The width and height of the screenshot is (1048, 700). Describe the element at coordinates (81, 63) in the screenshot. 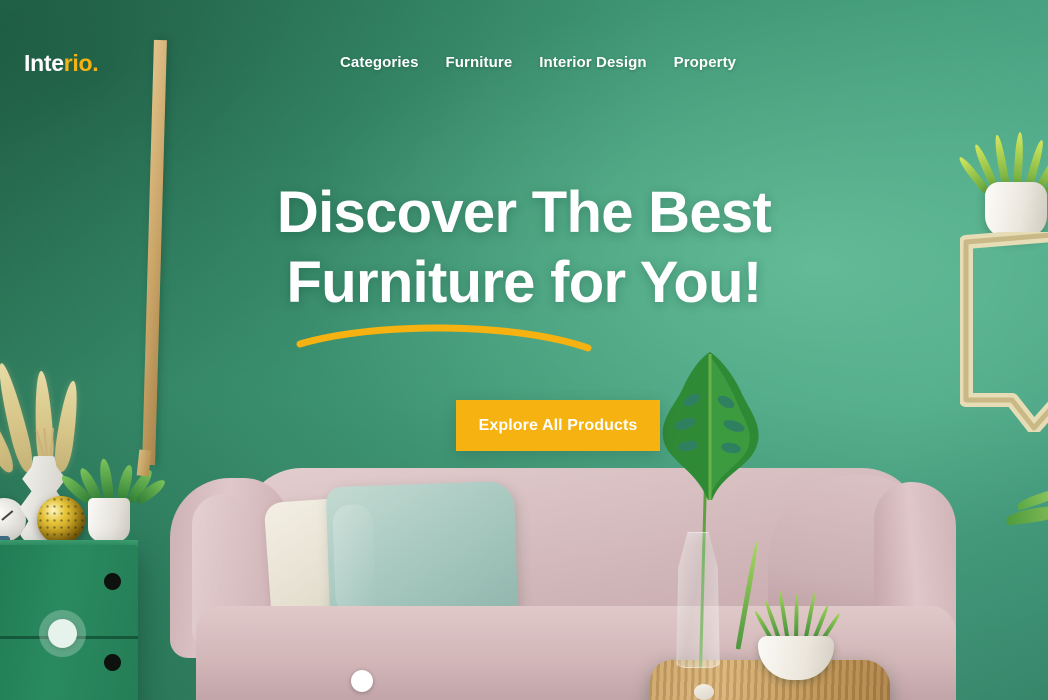

I see `logo-accent-text: rio.` at that location.